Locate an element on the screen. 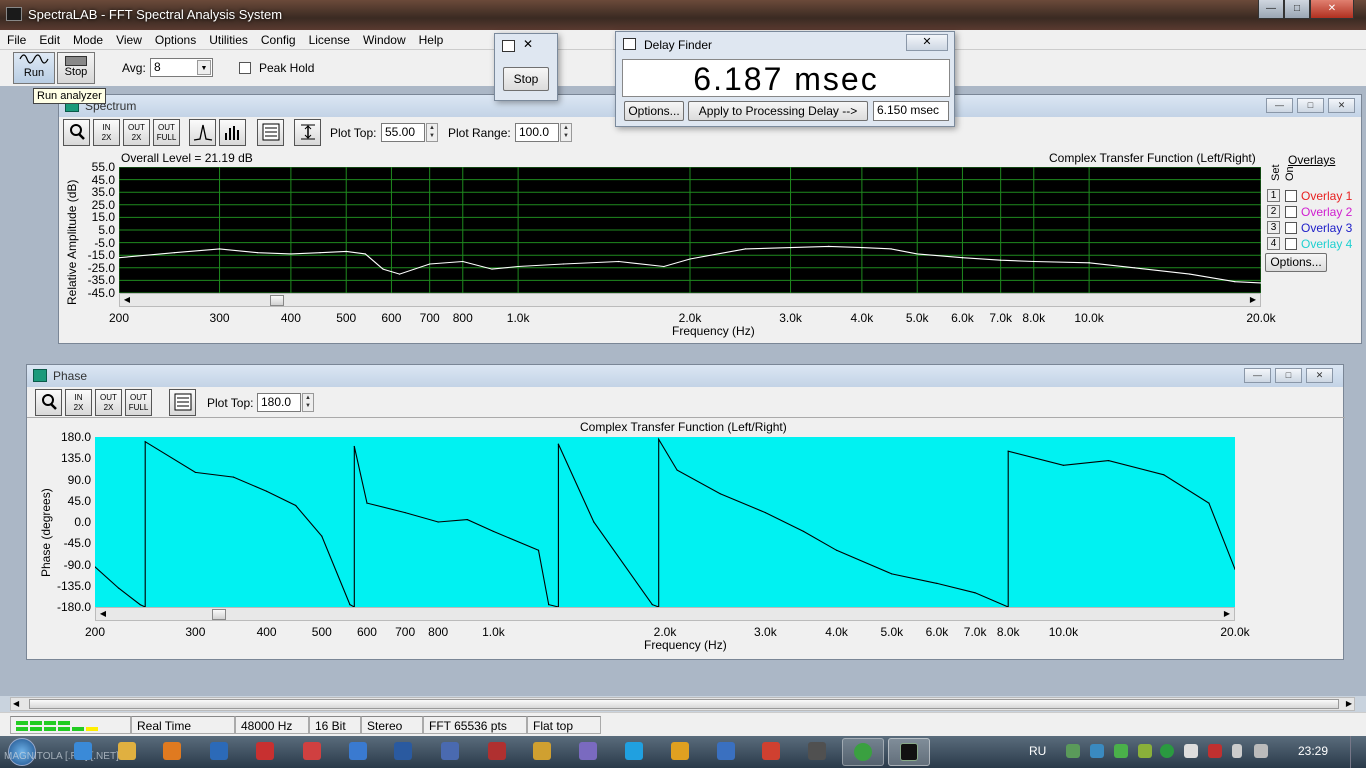 This screenshot has width=1366, height=768. spectrum-close-button: ✕ is located at coordinates (1341, 105).